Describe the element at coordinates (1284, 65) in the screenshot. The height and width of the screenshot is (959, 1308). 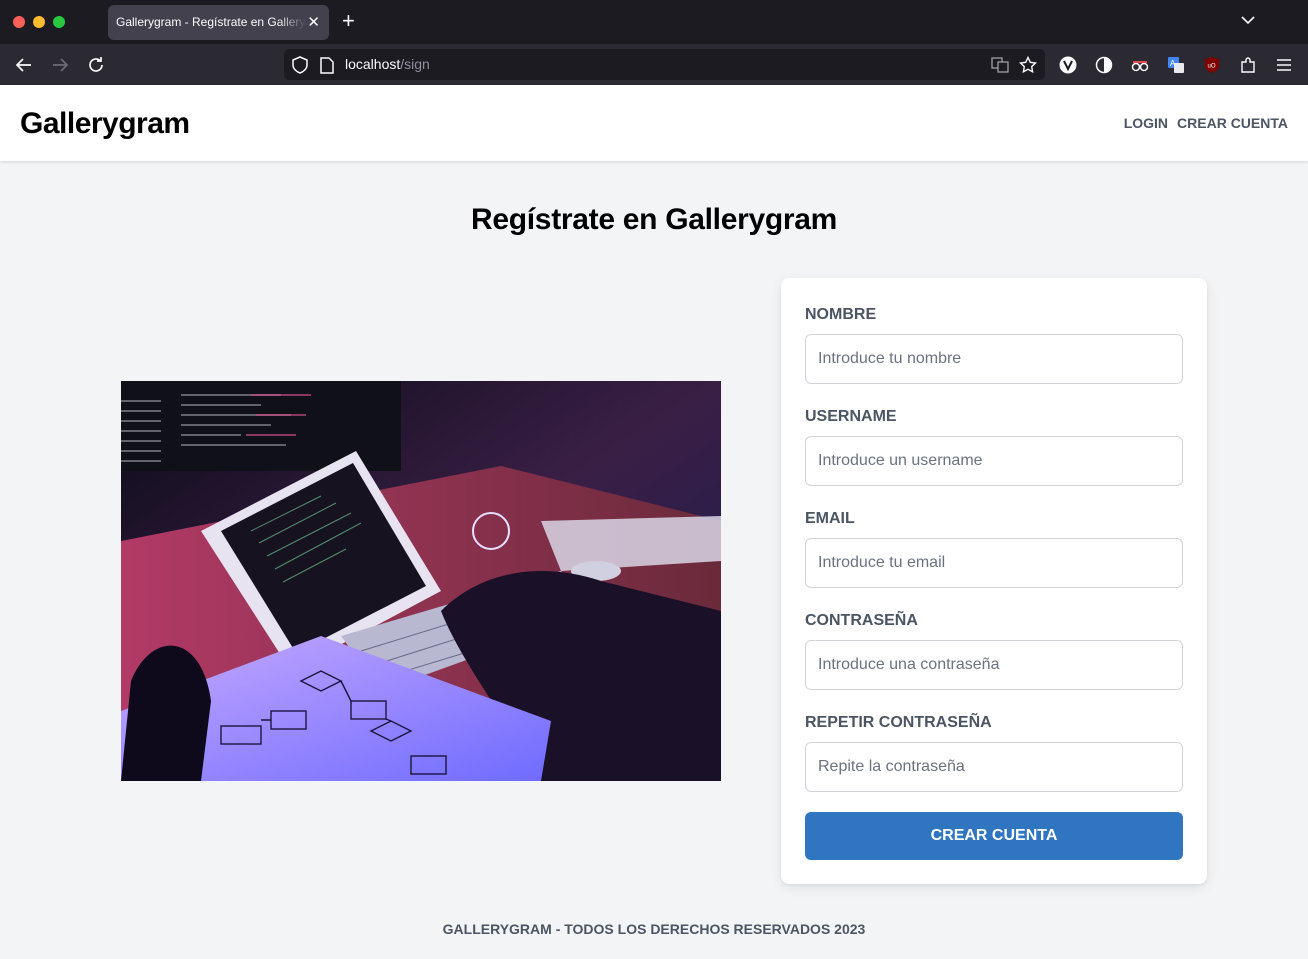
I see `menu-icon` at that location.